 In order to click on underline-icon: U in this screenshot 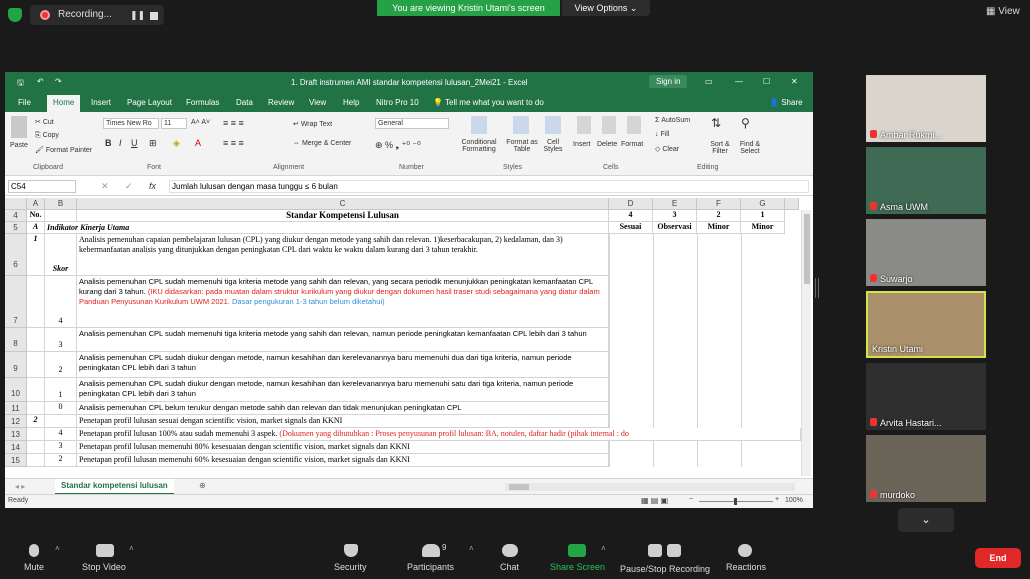, I will do `click(134, 143)`.